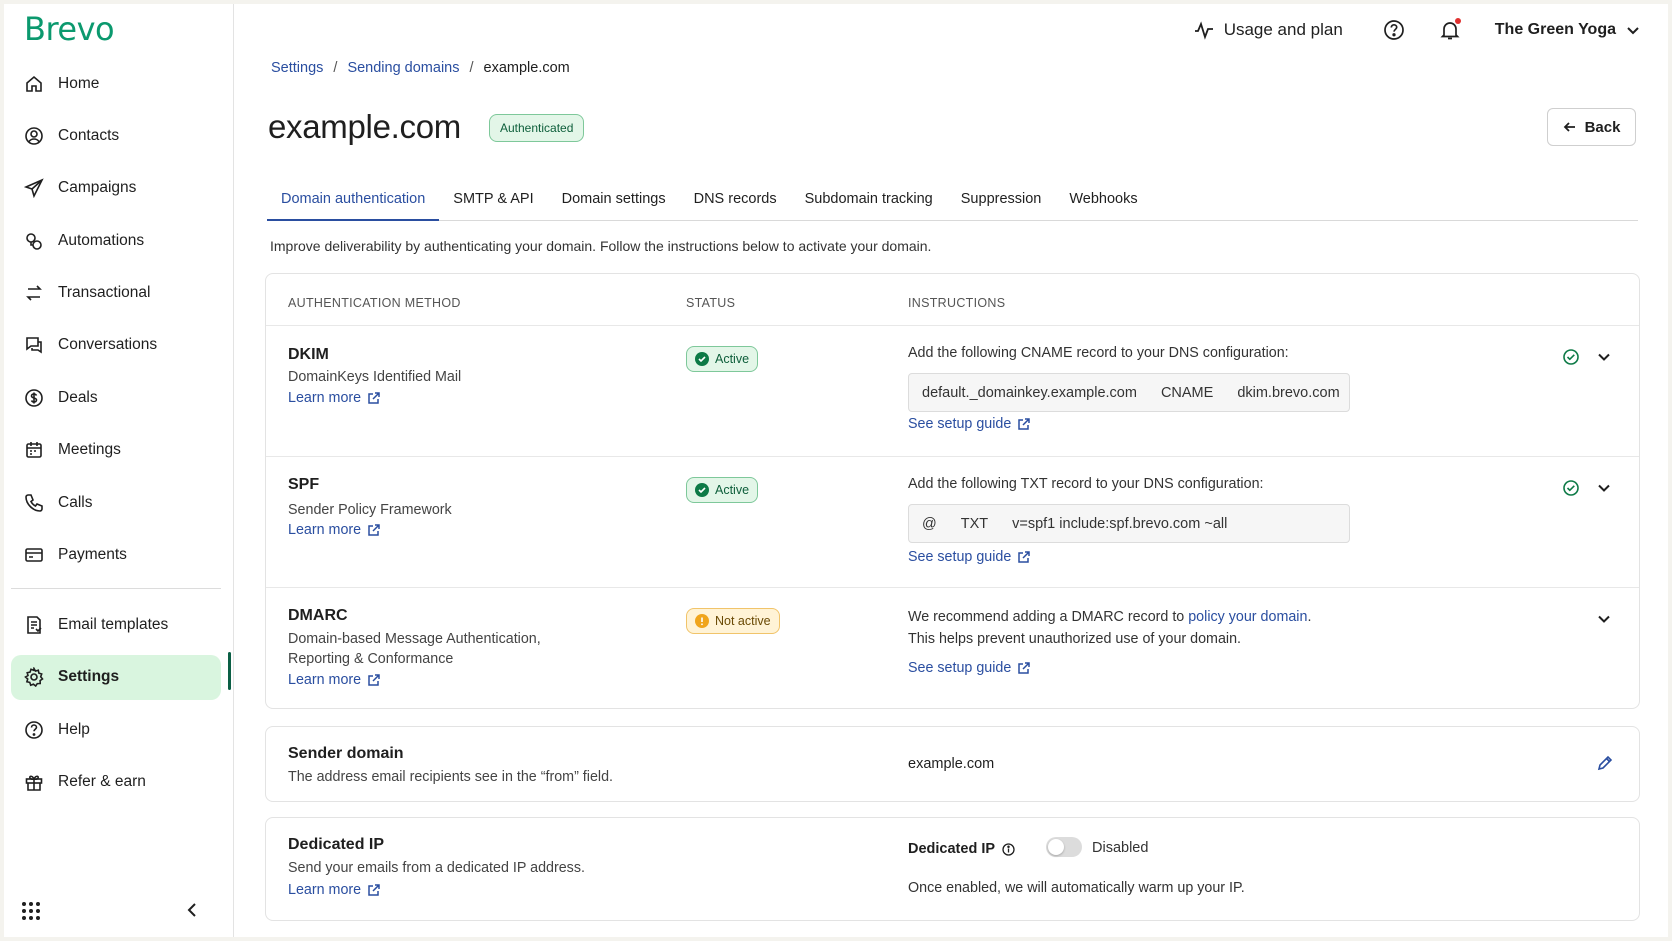 Image resolution: width=1672 pixels, height=941 pixels. I want to click on sidebar-item-label: Transactional, so click(104, 293).